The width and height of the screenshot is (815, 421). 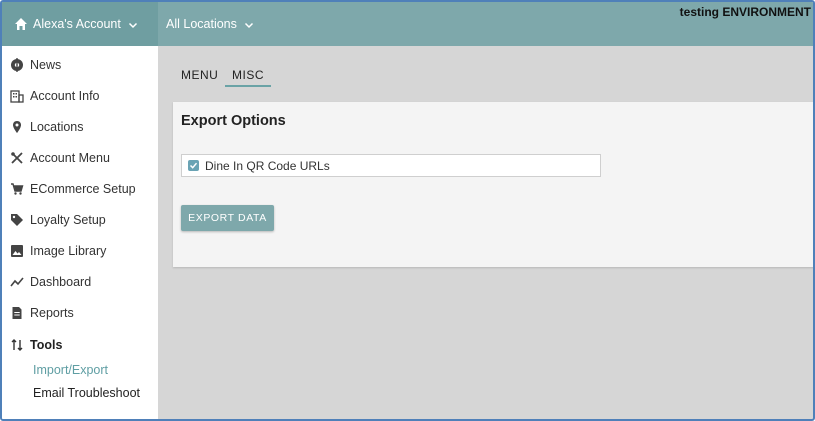 What do you see at coordinates (203, 75) in the screenshot?
I see `tab-menu: MENU` at bounding box center [203, 75].